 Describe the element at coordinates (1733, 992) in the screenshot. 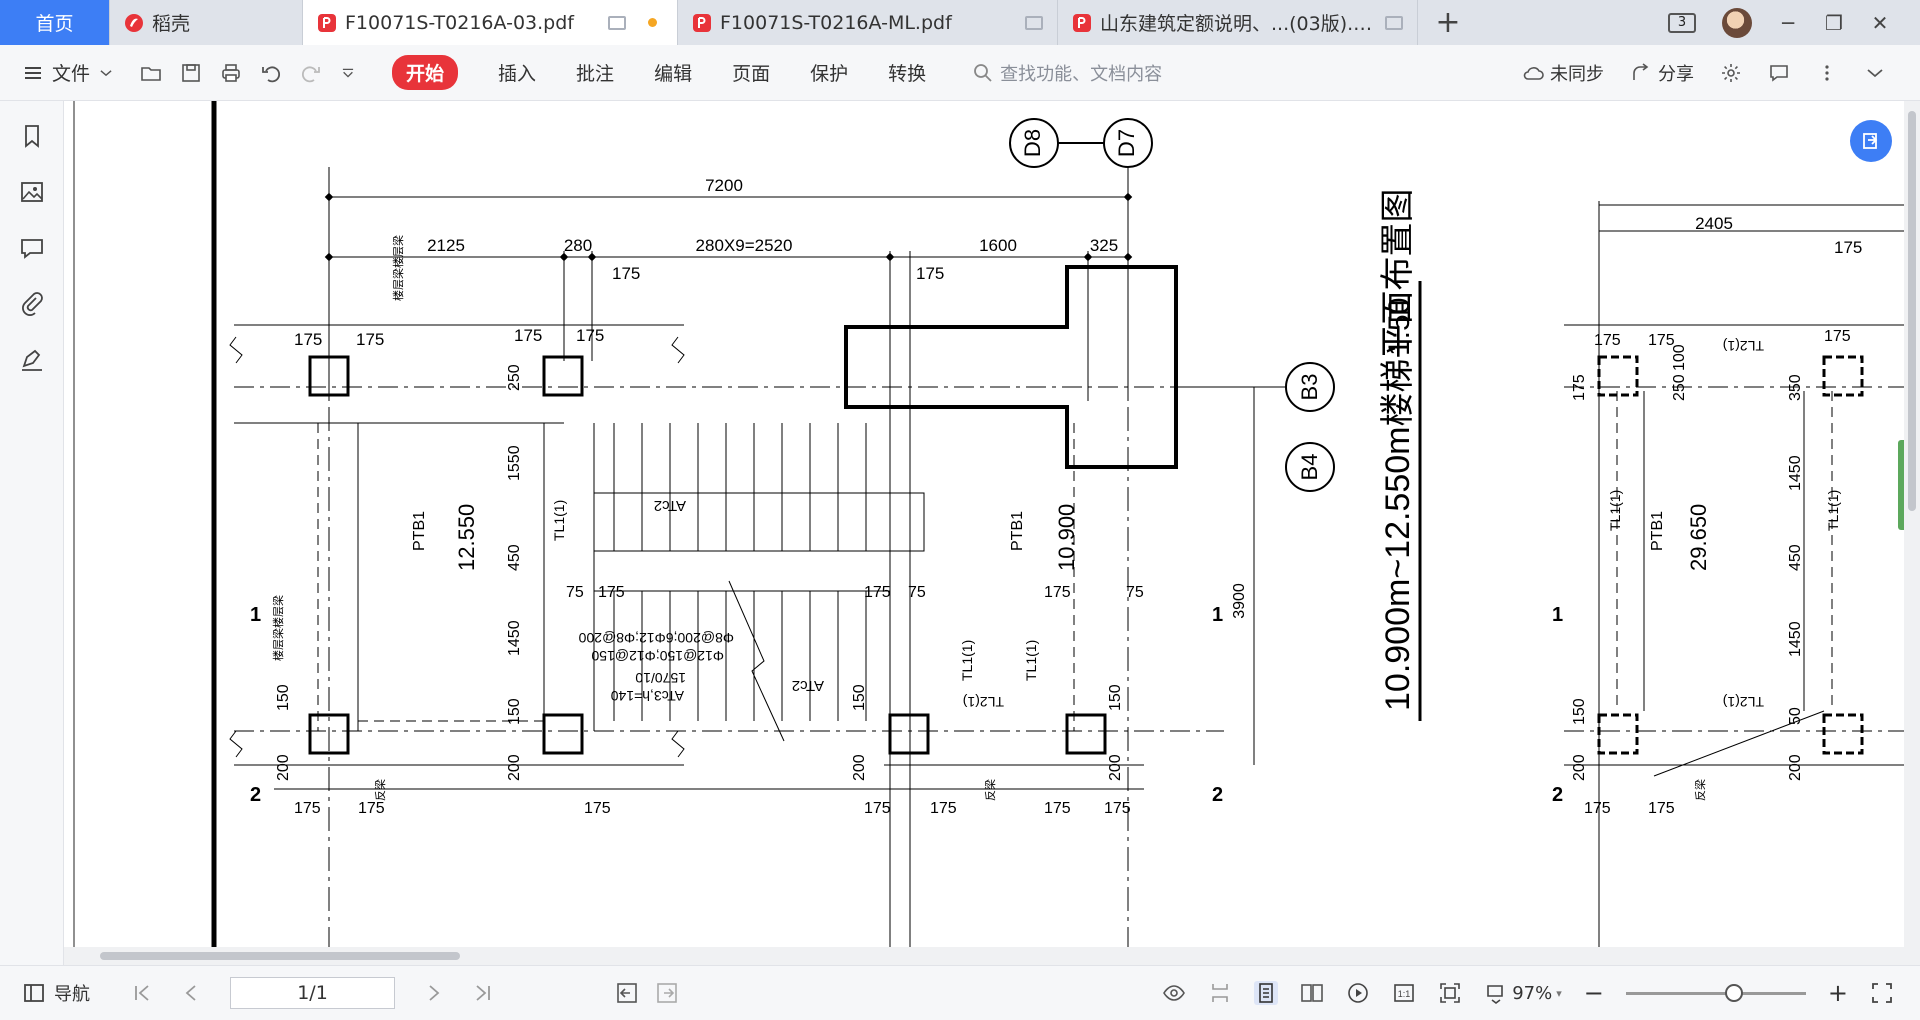

I see `zoom-slider-knob` at that location.